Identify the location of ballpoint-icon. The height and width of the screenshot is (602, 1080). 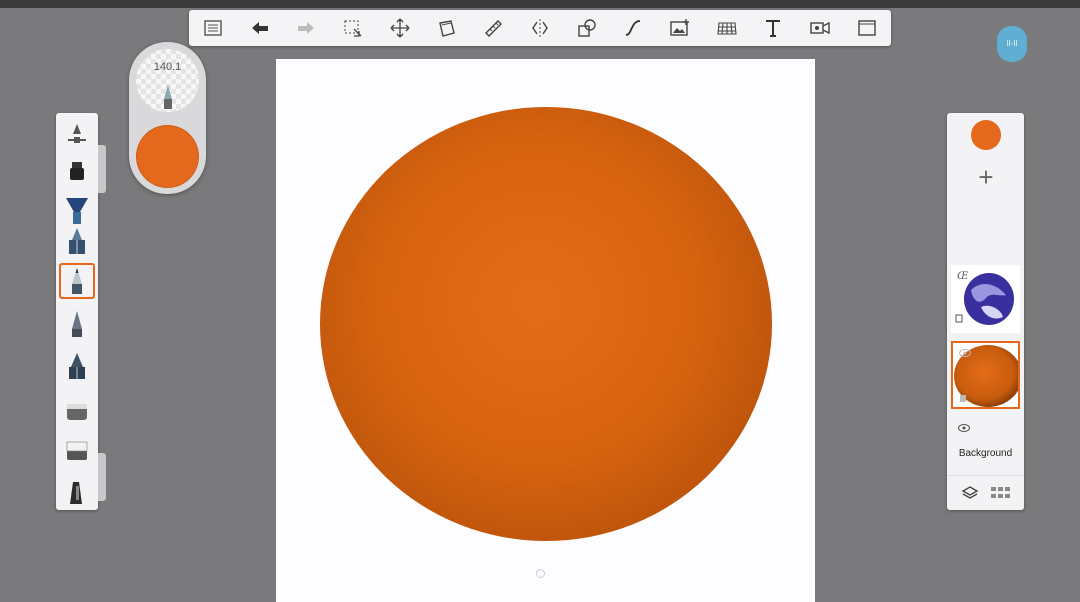
(77, 366).